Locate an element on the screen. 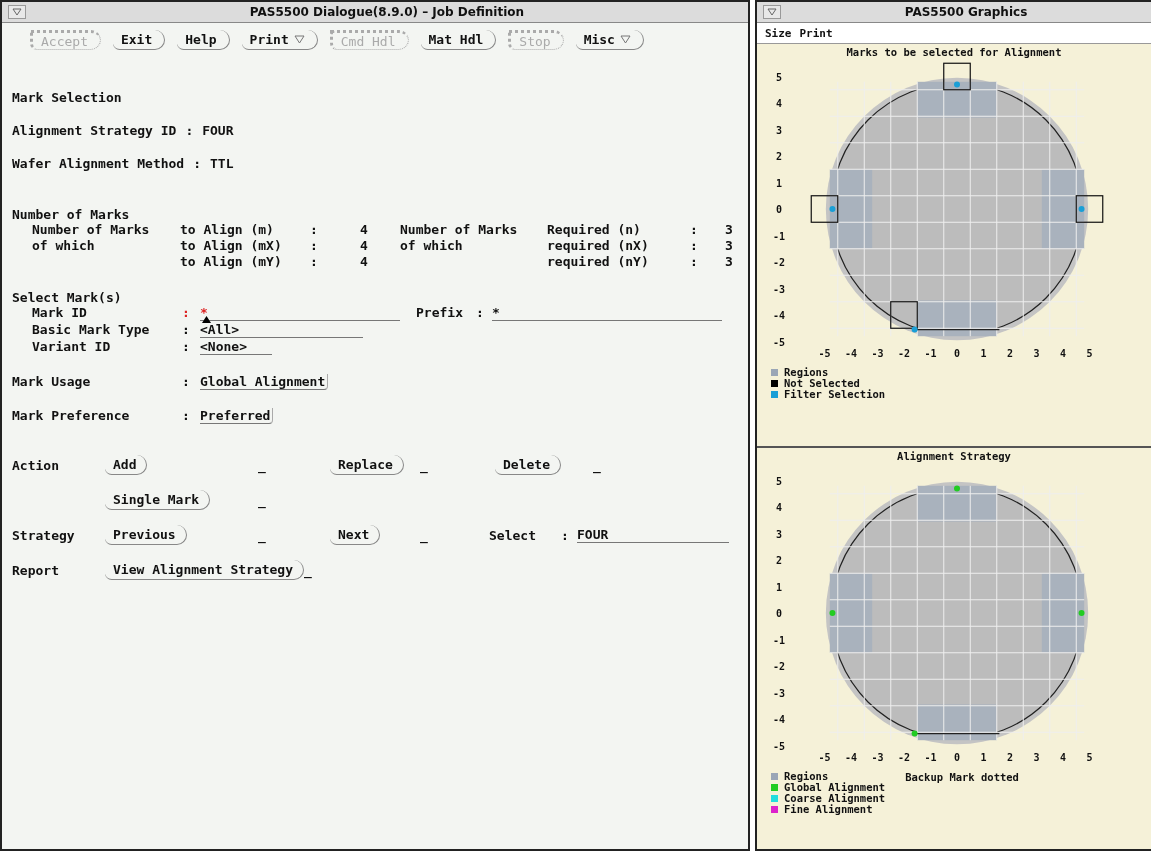  window-title: PAS5500 Graphics is located at coordinates (966, 12).